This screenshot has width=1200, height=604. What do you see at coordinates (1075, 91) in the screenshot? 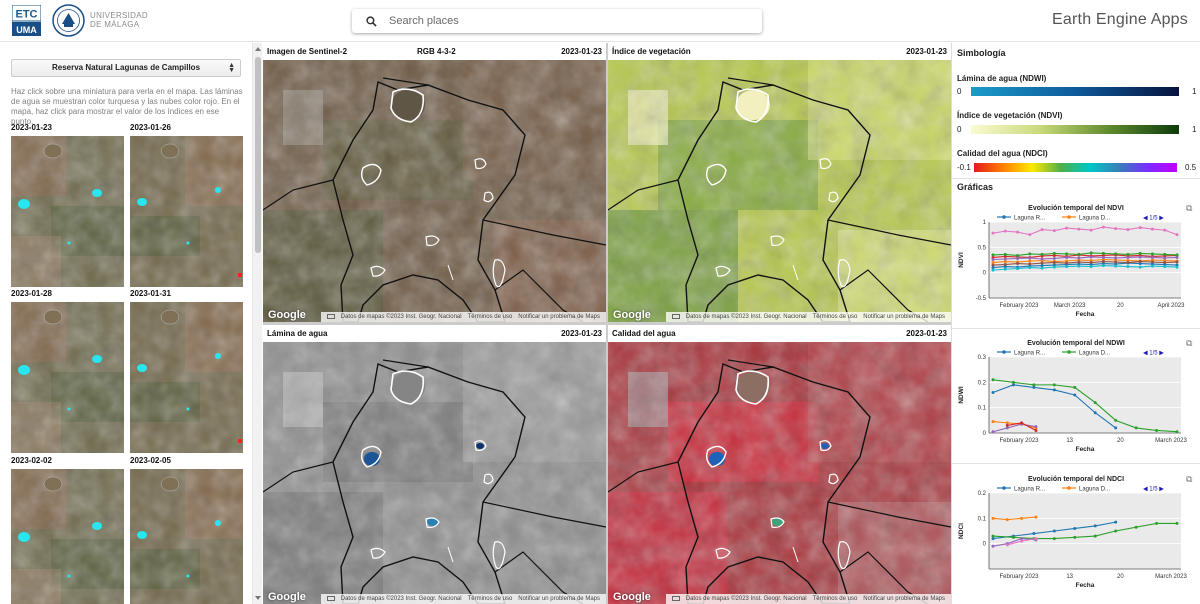
I see `legend-colorbar-ndwi` at bounding box center [1075, 91].